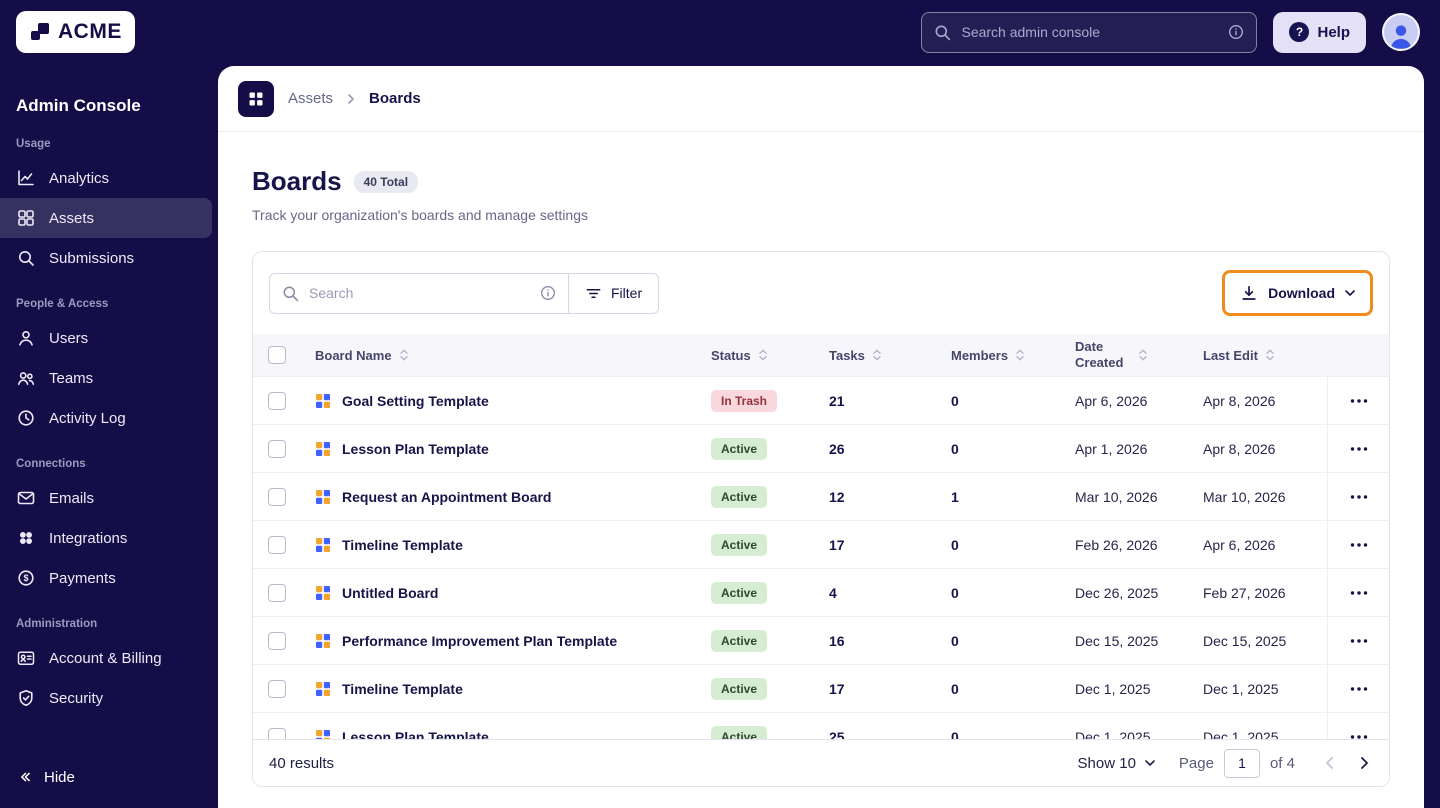 Image resolution: width=1440 pixels, height=808 pixels. What do you see at coordinates (106, 378) in the screenshot?
I see `sidebar-item-teams: Teams` at bounding box center [106, 378].